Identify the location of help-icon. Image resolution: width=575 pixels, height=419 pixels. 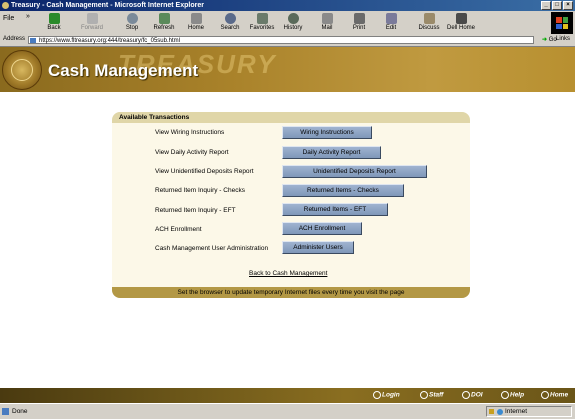
(505, 395).